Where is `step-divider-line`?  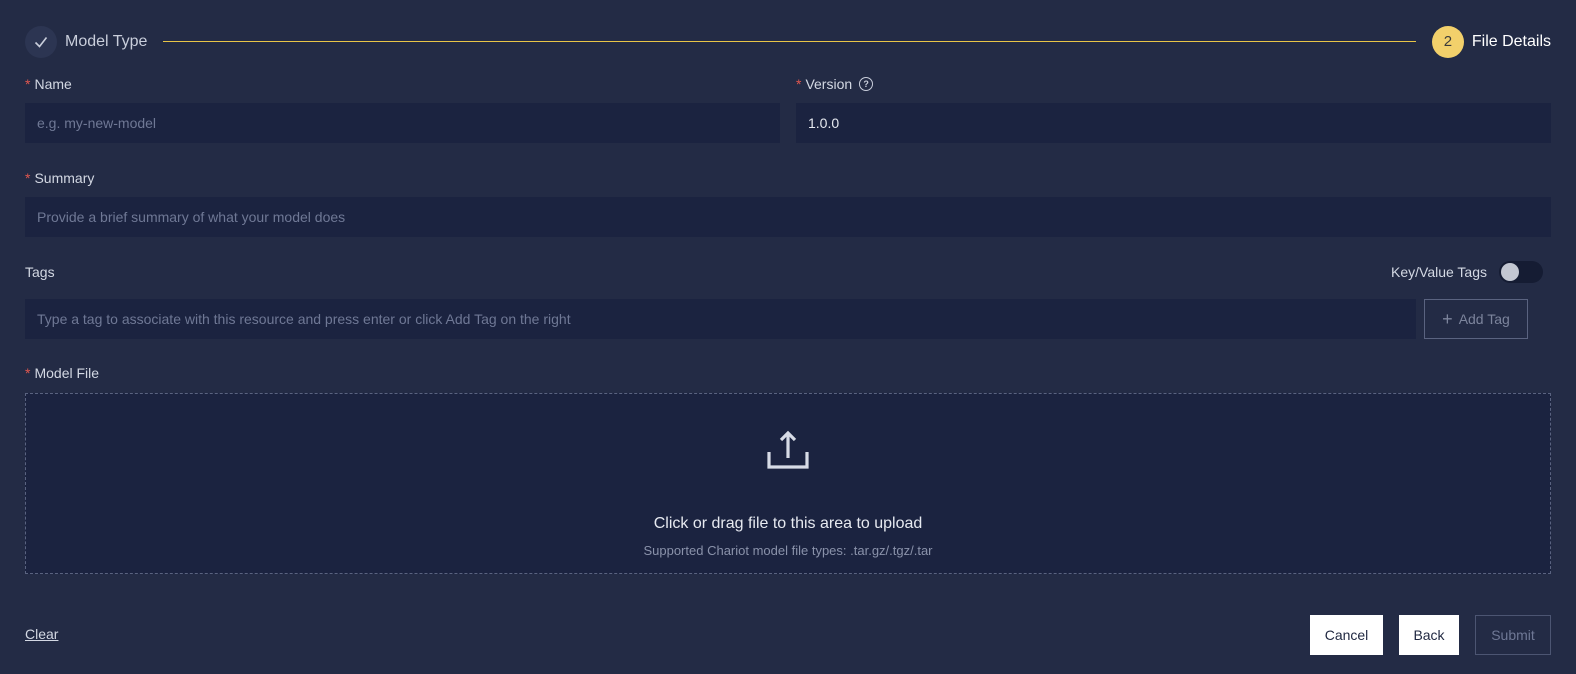
step-divider-line is located at coordinates (789, 41).